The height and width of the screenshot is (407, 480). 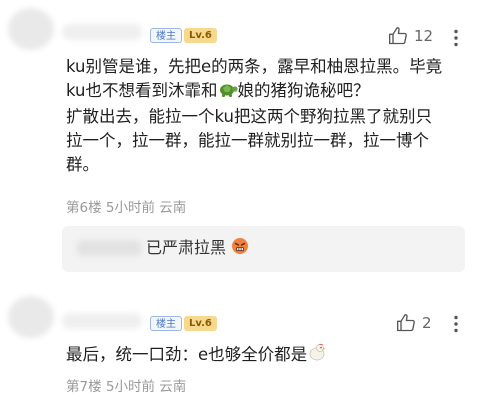 I want to click on comment-text-line-2a: ku也不想看到沐霏和, so click(x=142, y=90).